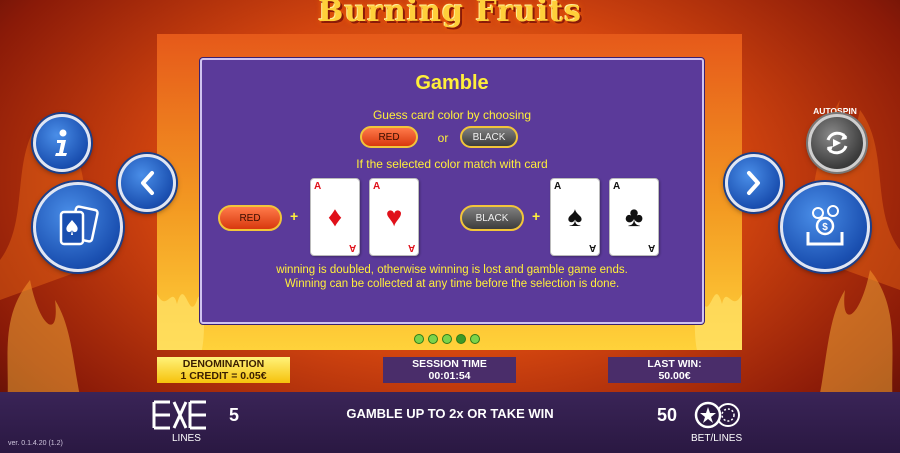 The width and height of the screenshot is (900, 453). I want to click on last-win-box: LAST WIN: 50.00€, so click(674, 370).